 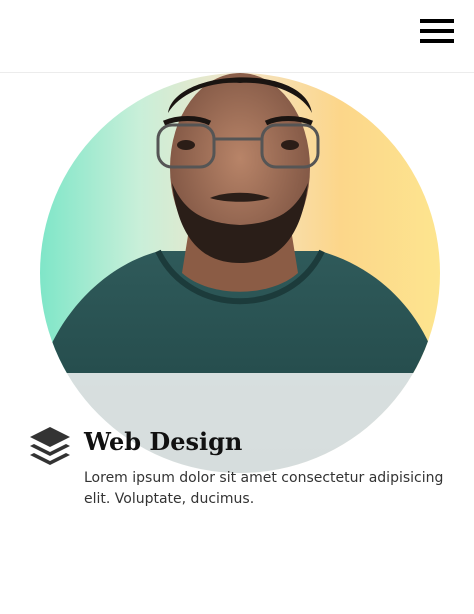 I want to click on top-header, so click(x=237, y=36).